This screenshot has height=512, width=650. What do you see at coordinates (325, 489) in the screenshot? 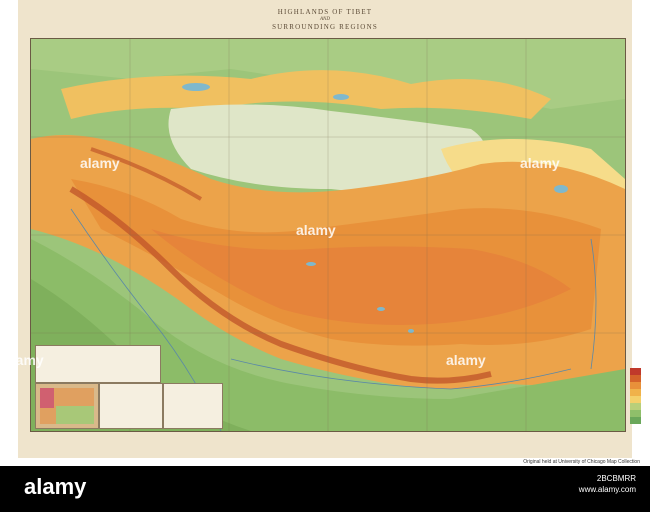
I see `stock-footer: alamy 2BCBMRR www.alamy.com` at bounding box center [325, 489].